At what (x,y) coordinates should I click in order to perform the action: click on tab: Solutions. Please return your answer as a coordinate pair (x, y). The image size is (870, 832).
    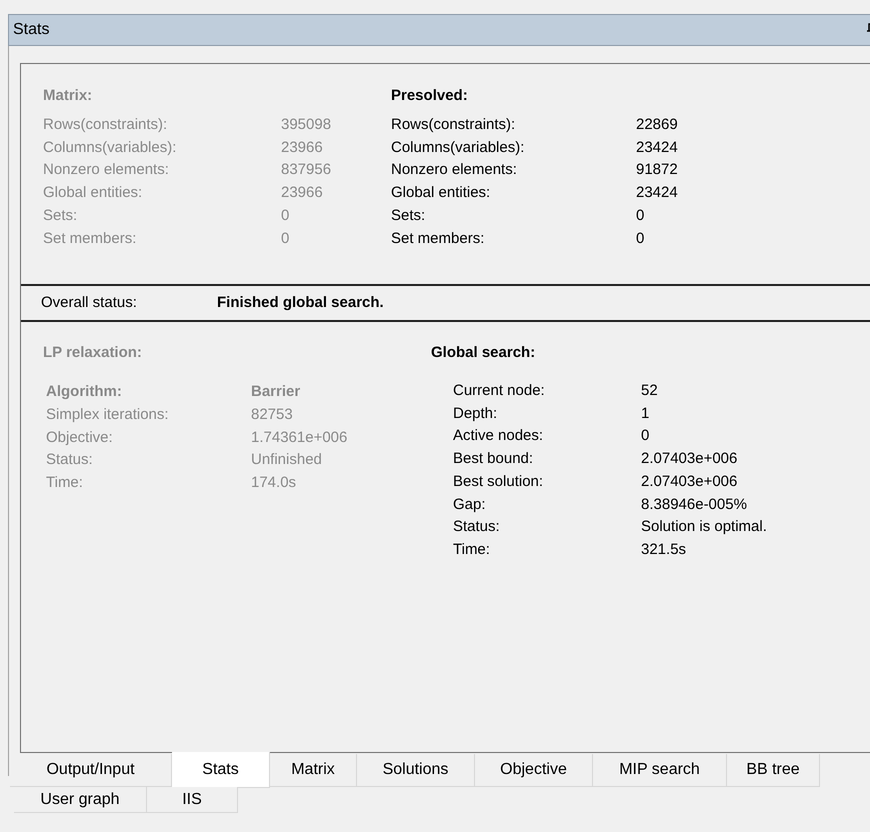
    Looking at the image, I should click on (416, 770).